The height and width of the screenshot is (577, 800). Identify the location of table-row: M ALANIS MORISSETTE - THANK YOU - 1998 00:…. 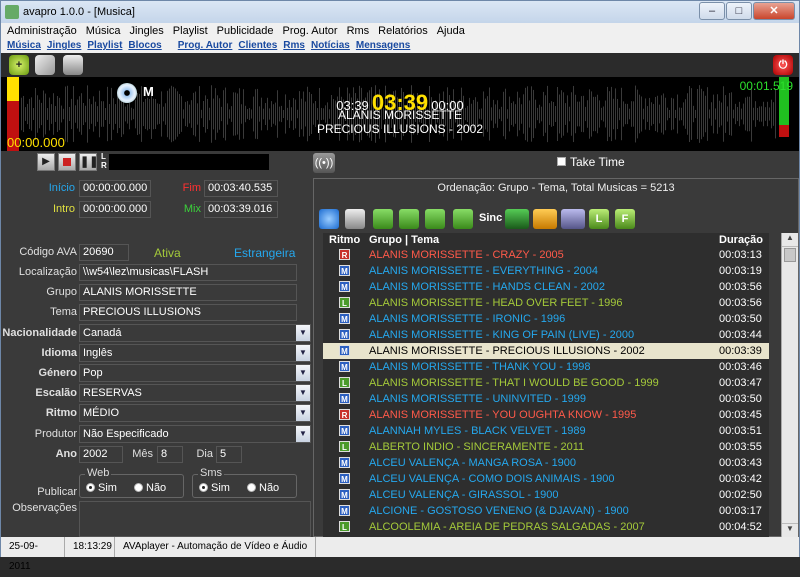
(546, 367).